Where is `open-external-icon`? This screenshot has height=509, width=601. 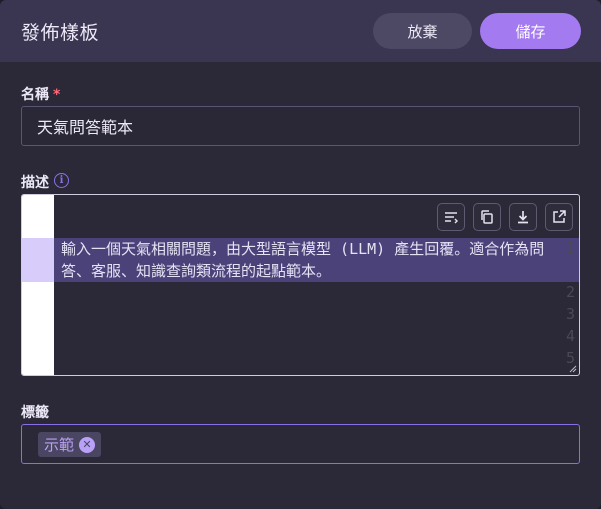 open-external-icon is located at coordinates (559, 216).